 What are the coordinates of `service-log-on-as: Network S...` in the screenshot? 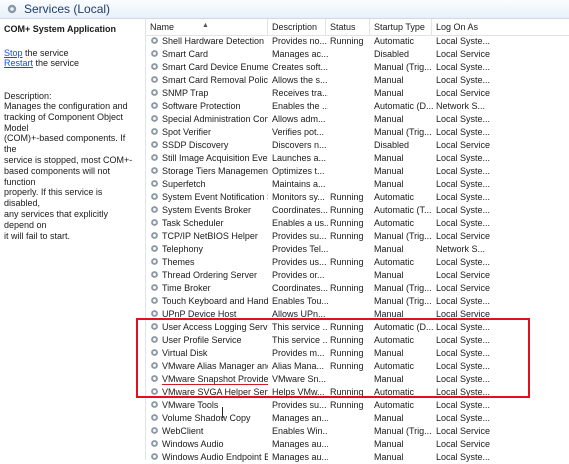 It's located at (461, 106).